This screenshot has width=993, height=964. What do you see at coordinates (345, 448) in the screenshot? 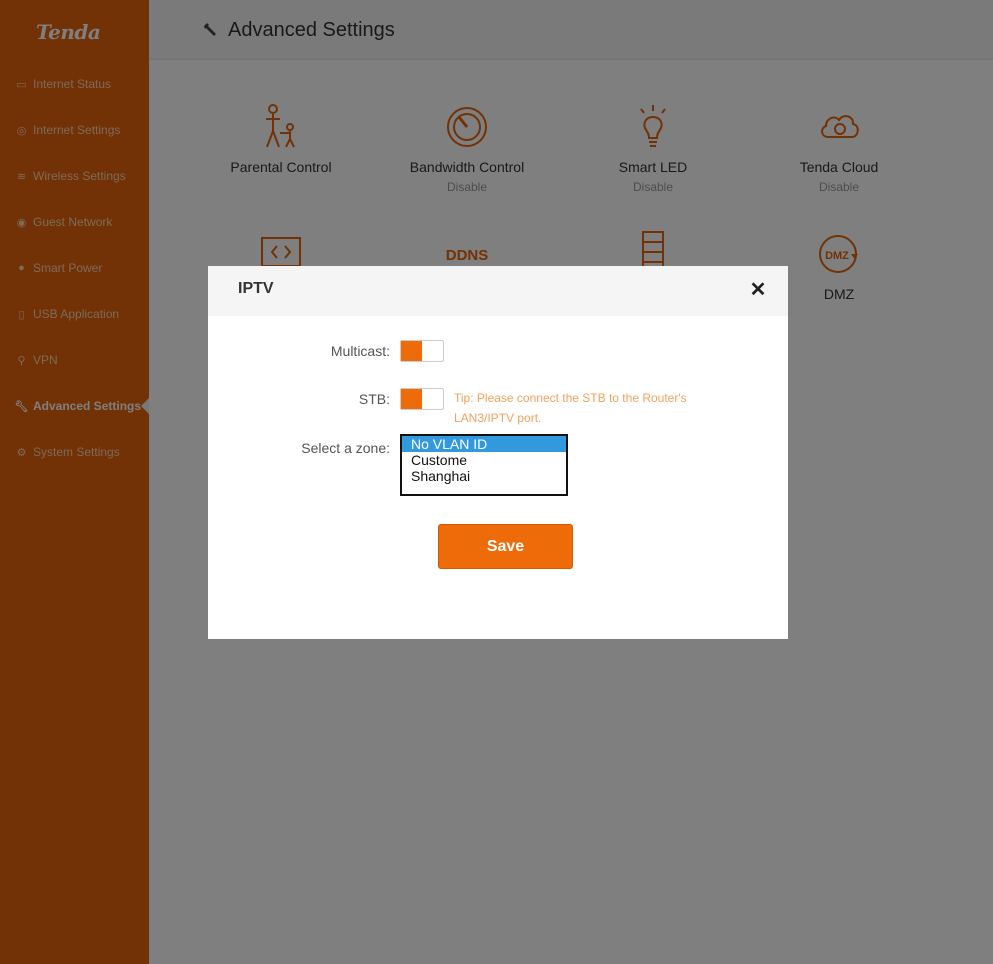
I see `zone-label: Select a zone:` at bounding box center [345, 448].